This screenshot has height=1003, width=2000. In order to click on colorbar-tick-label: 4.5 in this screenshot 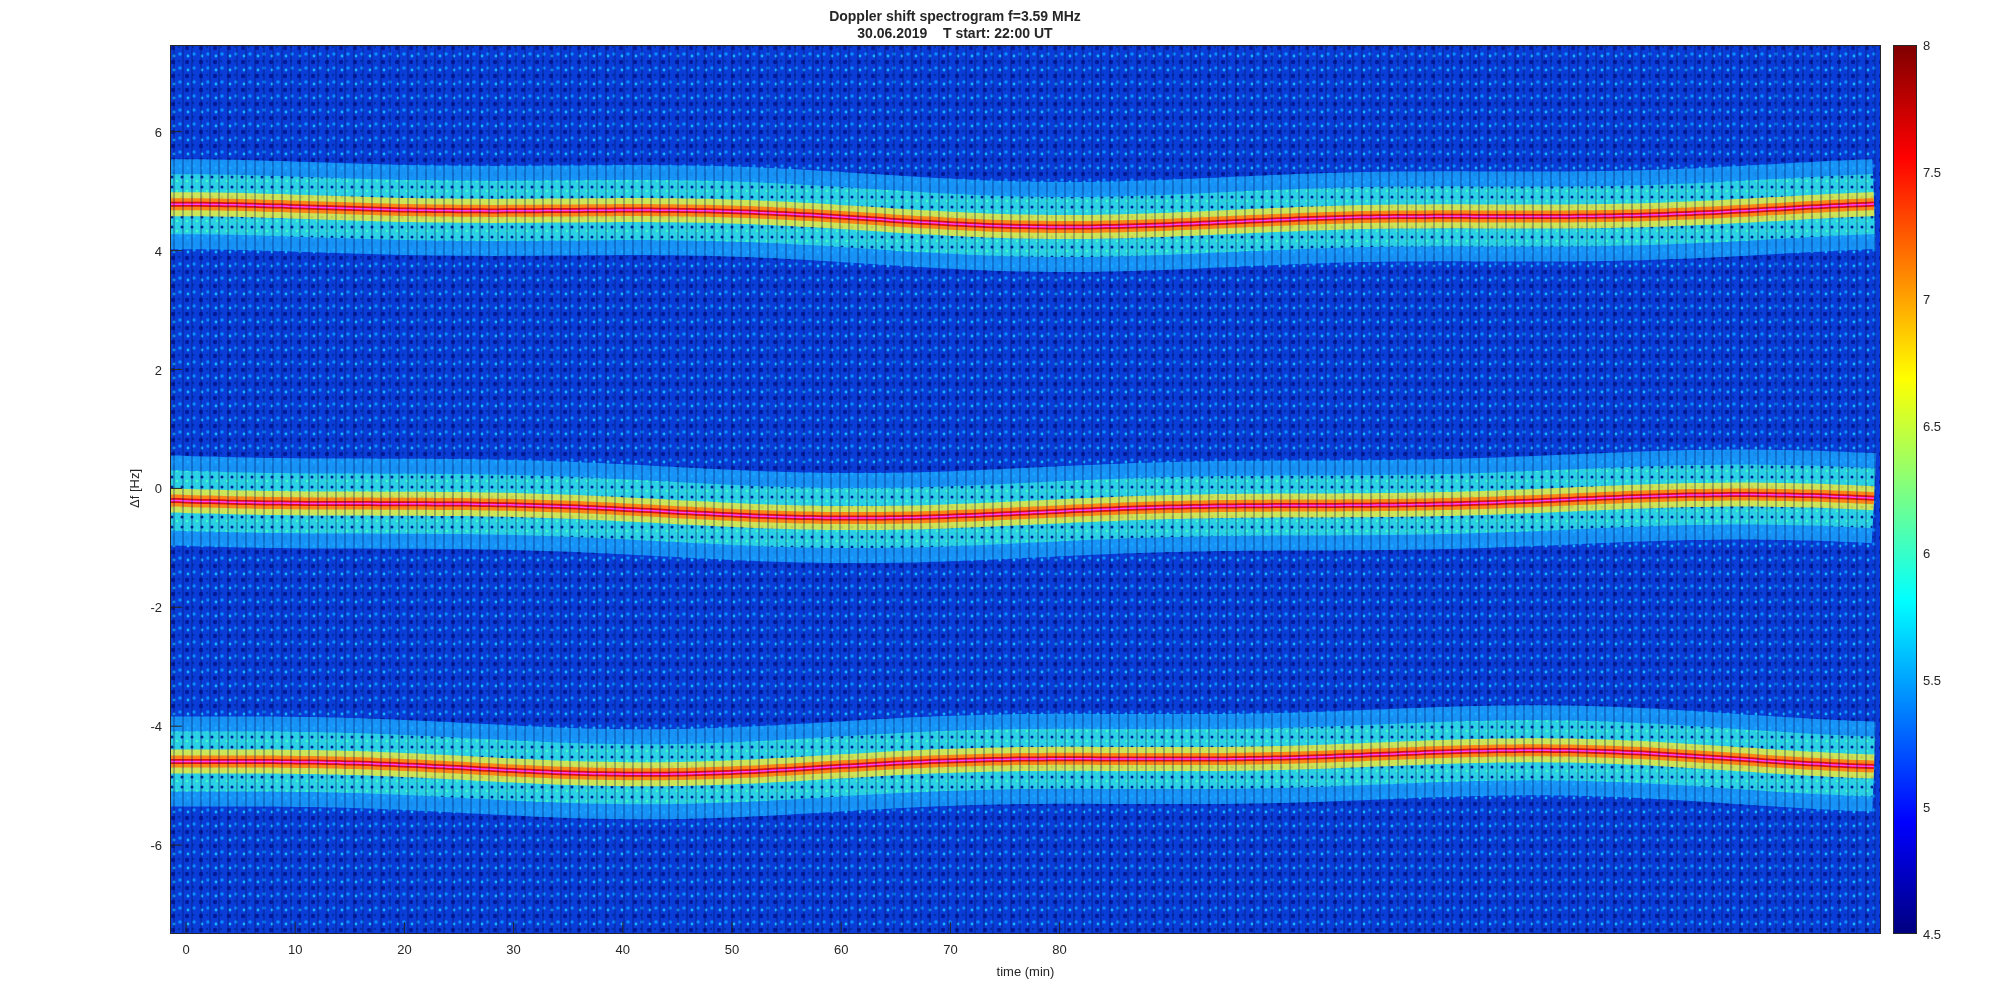, I will do `click(1932, 934)`.